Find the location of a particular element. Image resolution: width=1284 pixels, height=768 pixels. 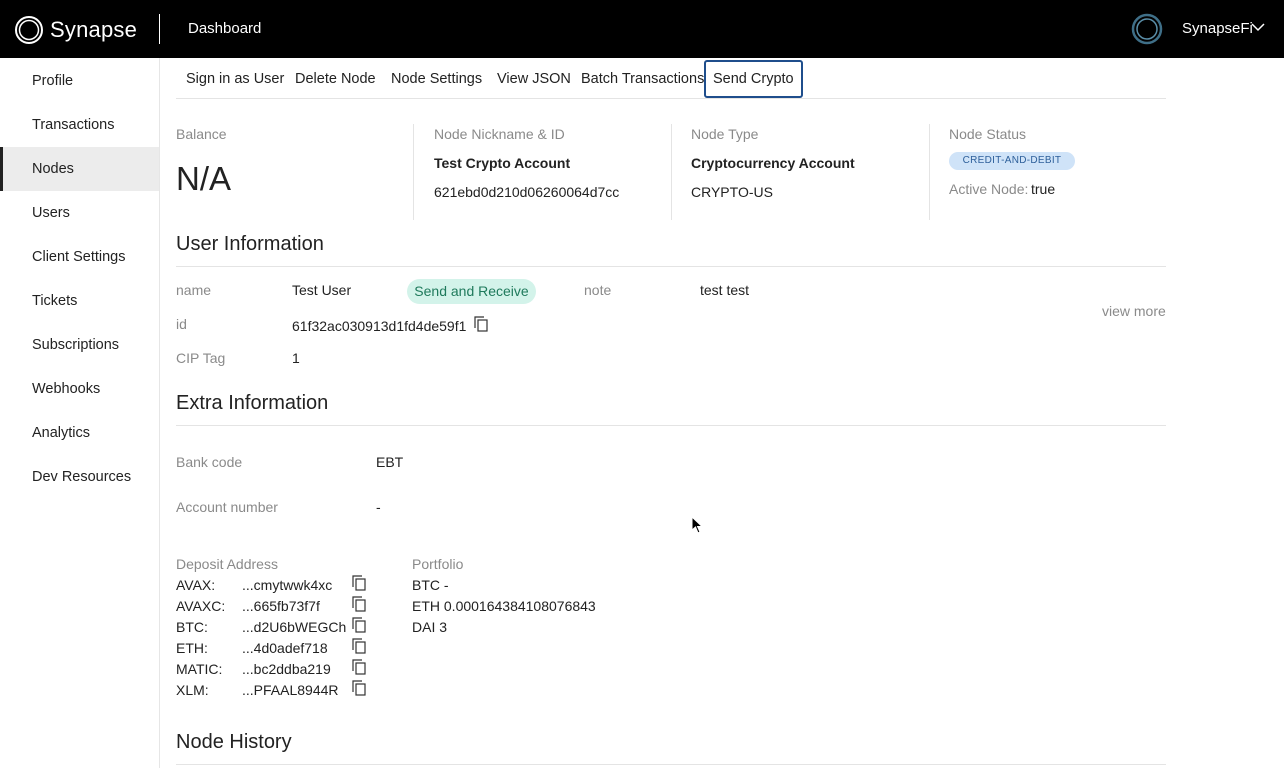

synapse-logo-icon is located at coordinates (29, 30).